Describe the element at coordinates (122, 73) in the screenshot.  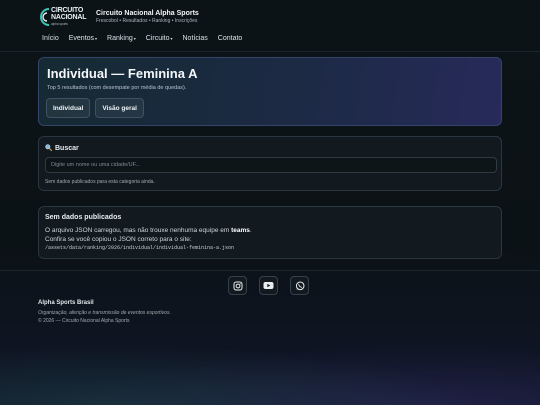
I see `page-title: Individual — Feminina A` at that location.